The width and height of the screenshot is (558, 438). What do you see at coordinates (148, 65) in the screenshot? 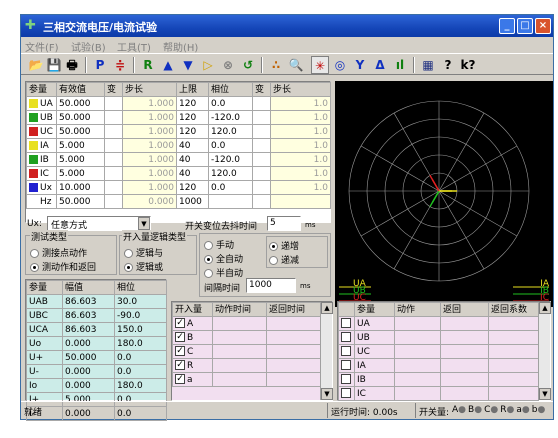
I see `phase-r-icon: R` at bounding box center [148, 65].